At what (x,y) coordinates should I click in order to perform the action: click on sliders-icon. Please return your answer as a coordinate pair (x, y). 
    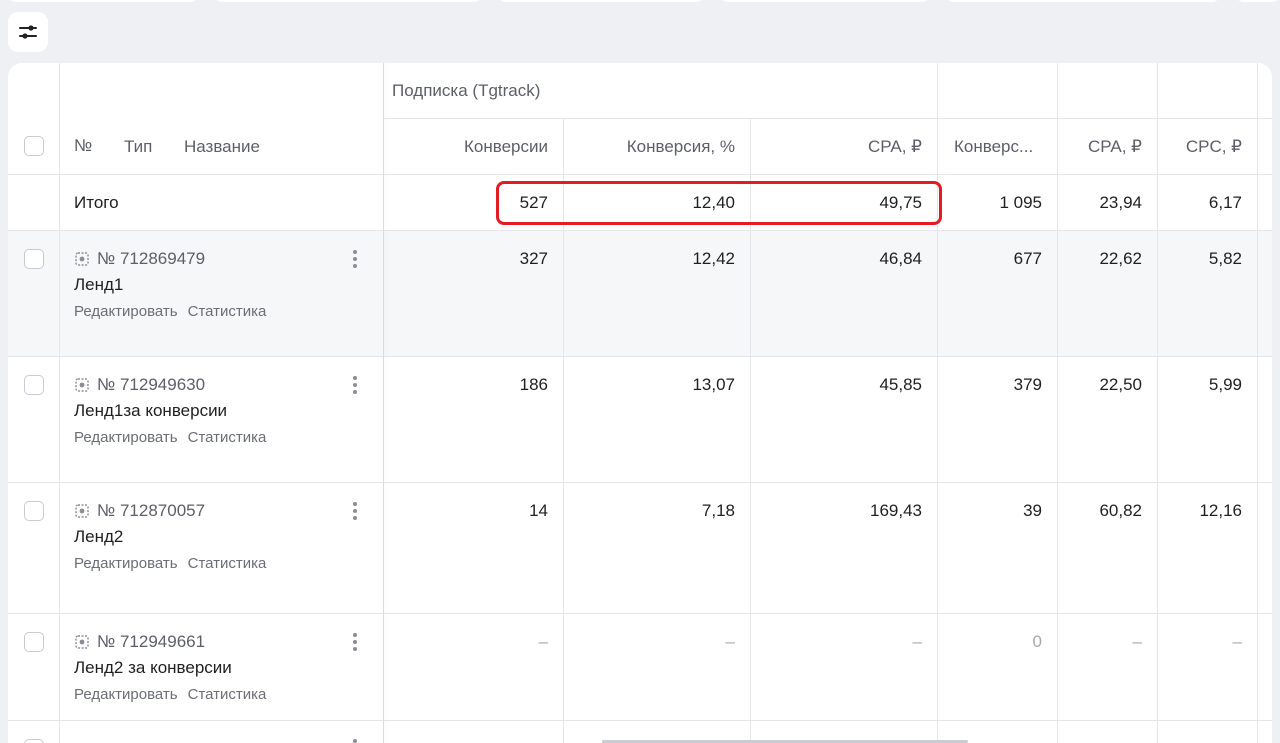
    Looking at the image, I should click on (28, 32).